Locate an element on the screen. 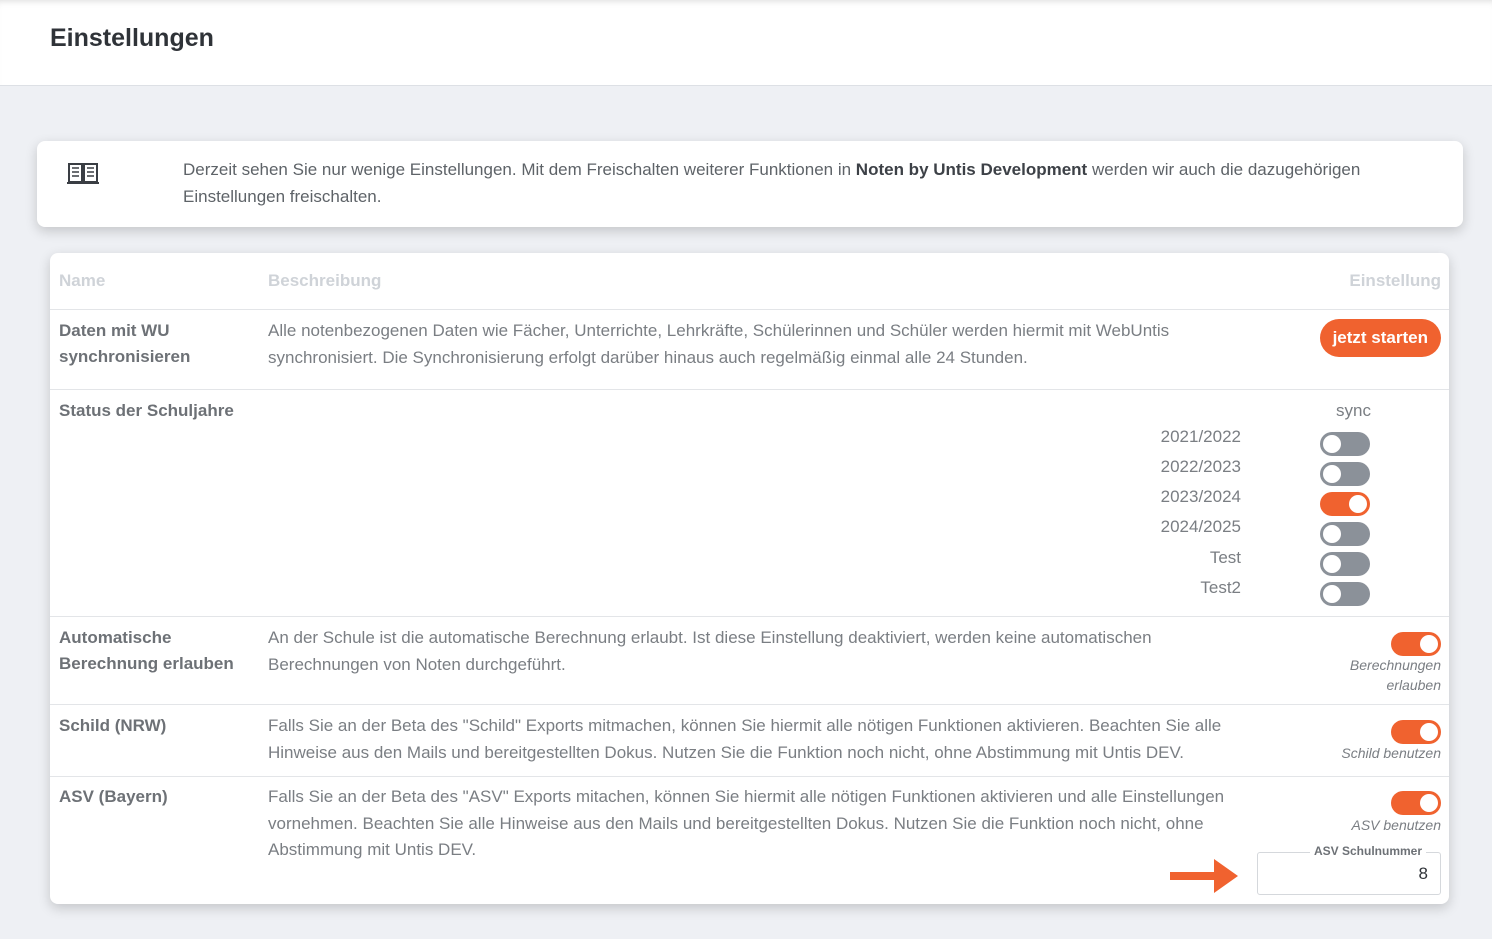 This screenshot has height=939, width=1492. year-label: 2023/2024 is located at coordinates (1200, 496).